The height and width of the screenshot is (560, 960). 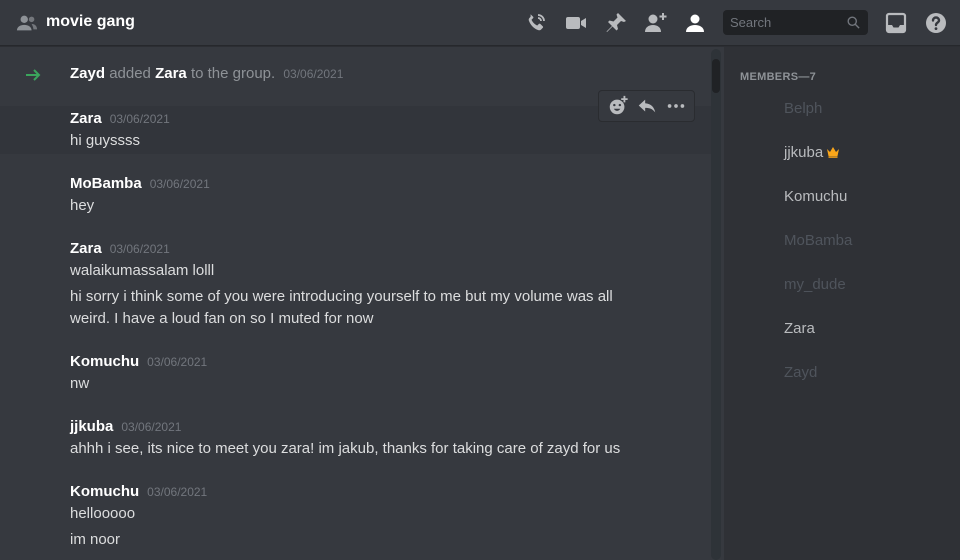 What do you see at coordinates (833, 151) in the screenshot?
I see `crown-icon` at bounding box center [833, 151].